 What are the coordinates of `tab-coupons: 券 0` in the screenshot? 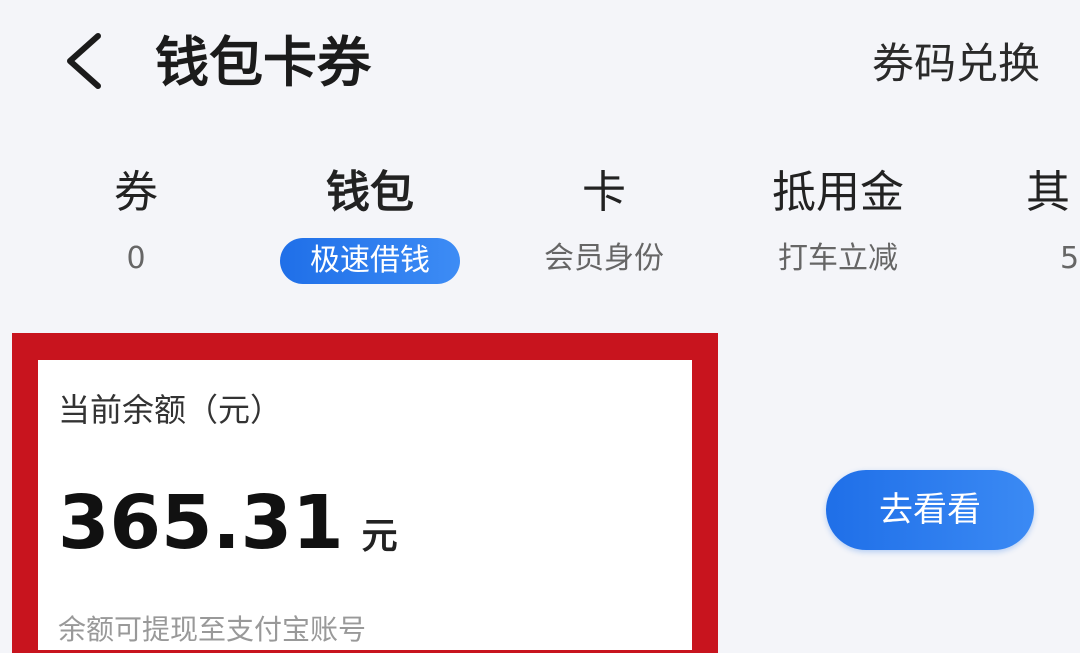 It's located at (136, 230).